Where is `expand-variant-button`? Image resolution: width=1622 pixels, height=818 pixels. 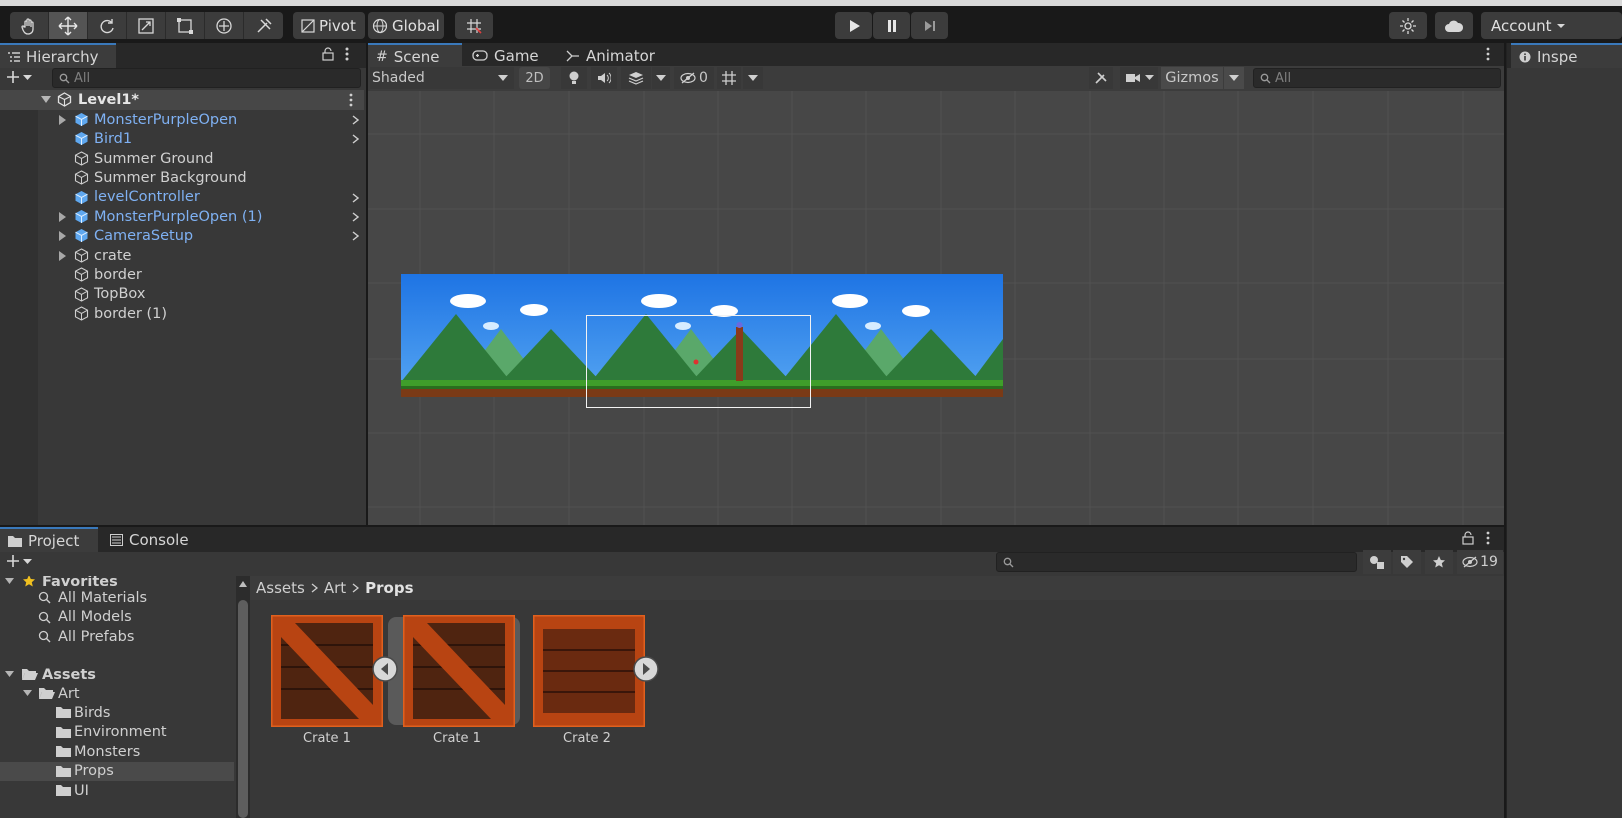 expand-variant-button is located at coordinates (646, 669).